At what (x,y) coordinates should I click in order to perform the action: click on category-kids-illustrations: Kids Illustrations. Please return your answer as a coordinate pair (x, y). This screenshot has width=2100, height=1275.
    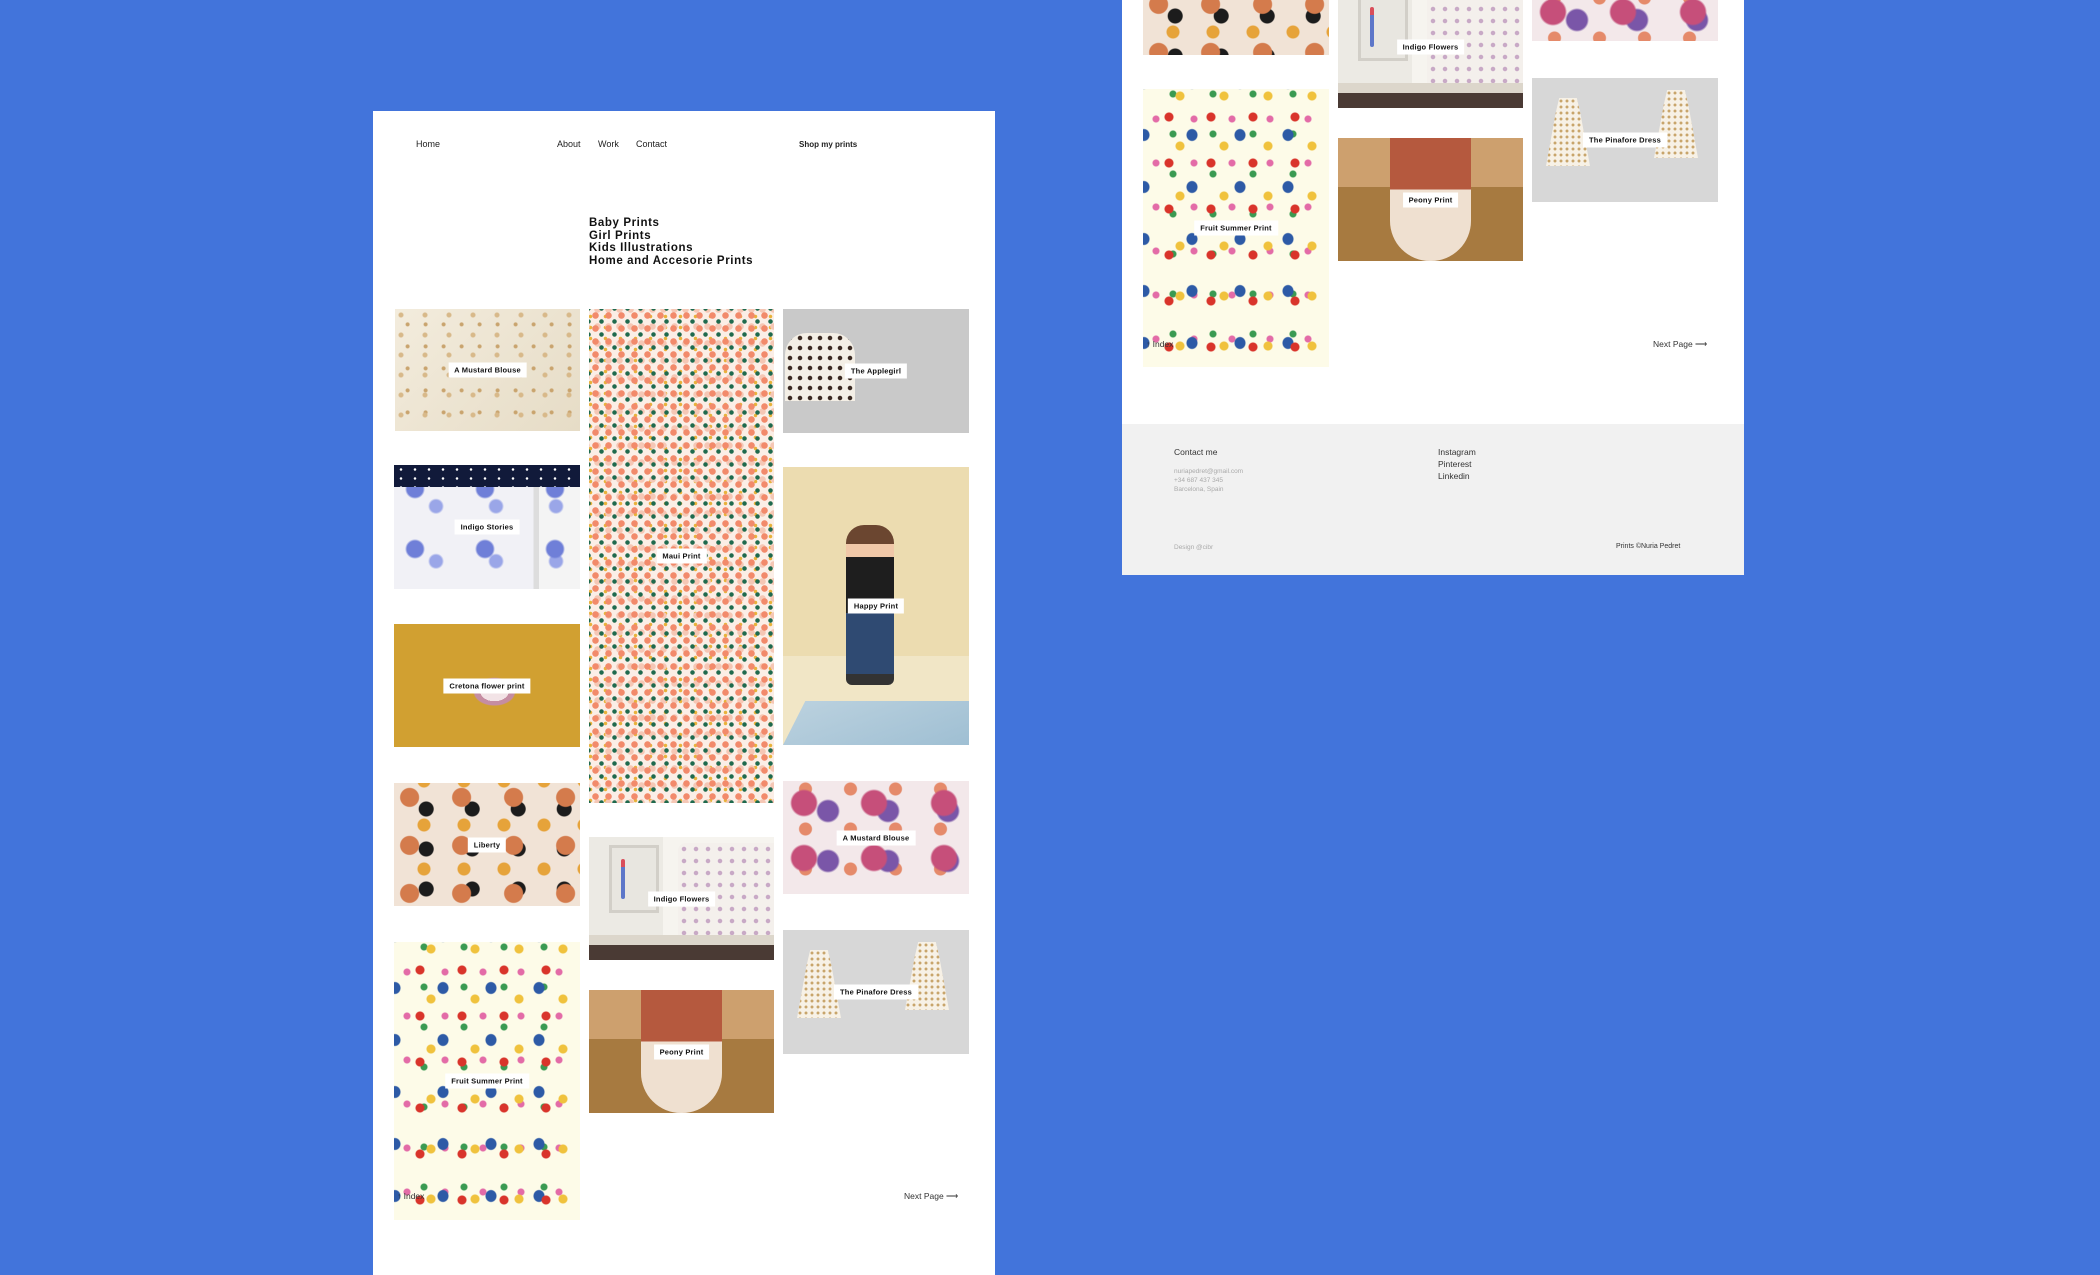
    Looking at the image, I should click on (671, 248).